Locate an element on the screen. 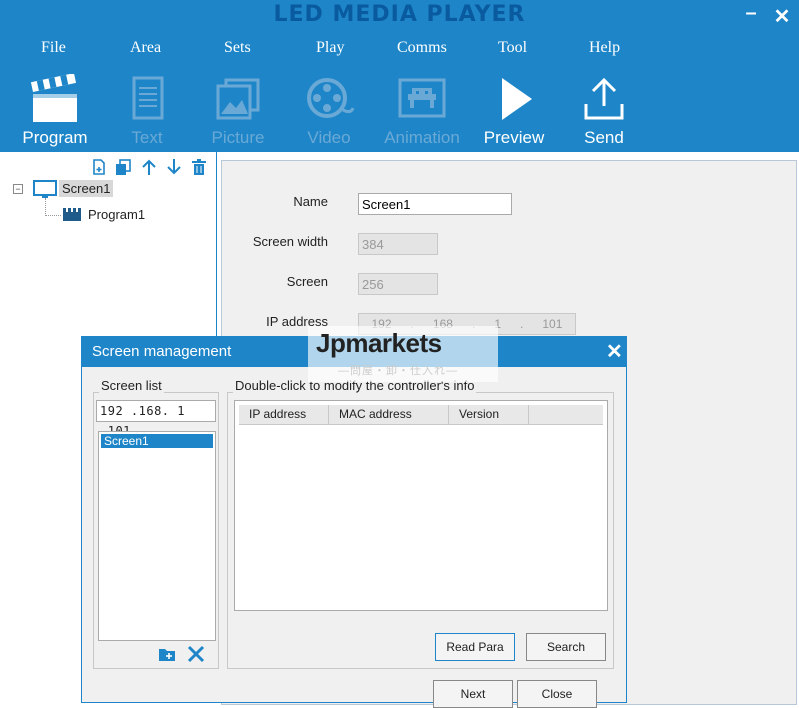 Image resolution: width=799 pixels, height=708 pixels. toolbar-video-label: Video is located at coordinates (329, 137).